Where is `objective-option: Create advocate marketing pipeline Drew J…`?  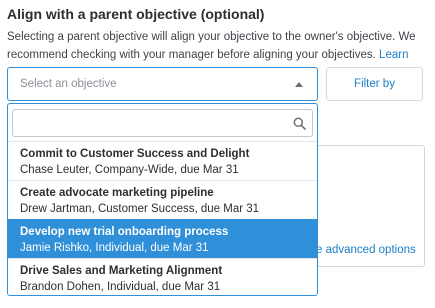 objective-option: Create advocate marketing pipeline Drew J… is located at coordinates (162, 199).